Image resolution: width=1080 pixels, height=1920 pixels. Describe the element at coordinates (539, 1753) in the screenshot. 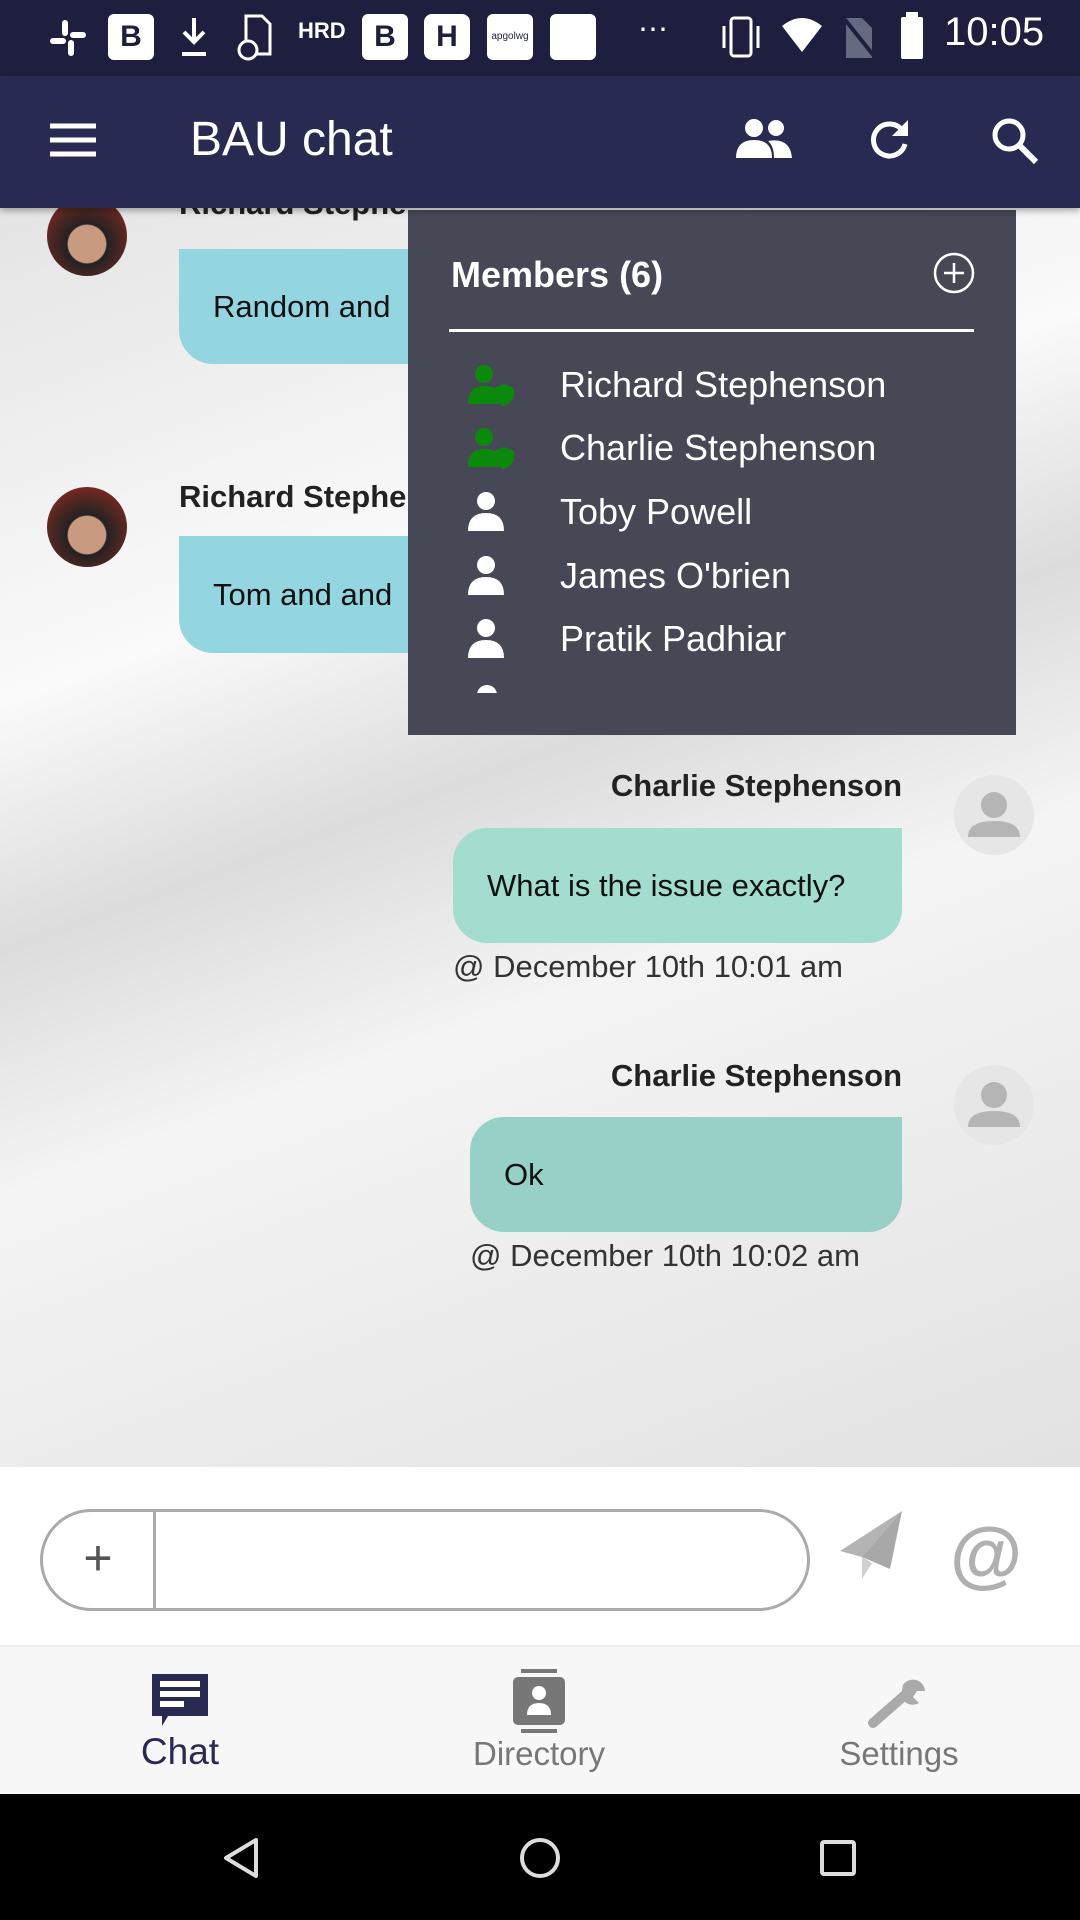

I see `tab-label: Directory` at that location.